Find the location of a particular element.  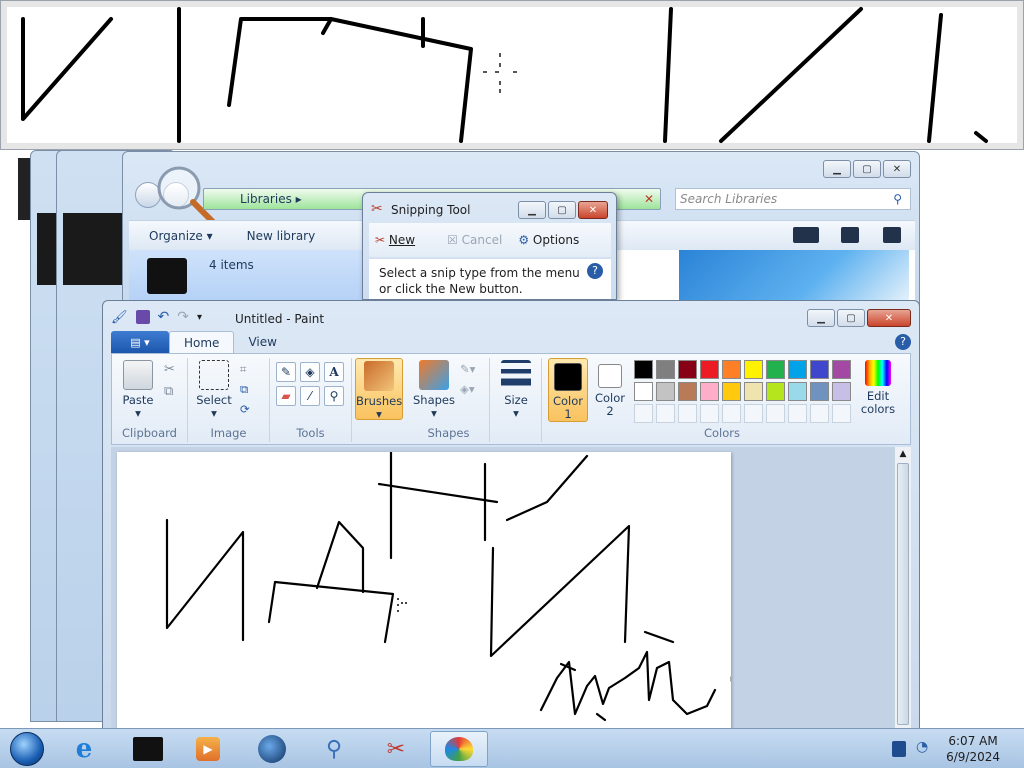

search-icon: ⚲ is located at coordinates (897, 199).